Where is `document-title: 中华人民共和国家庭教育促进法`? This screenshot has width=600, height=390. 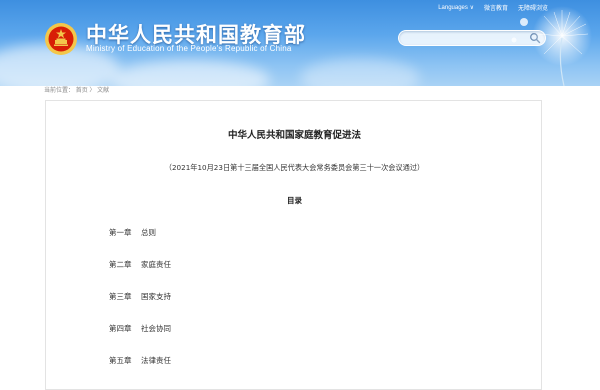 document-title: 中华人民共和国家庭教育促进法 is located at coordinates (294, 135).